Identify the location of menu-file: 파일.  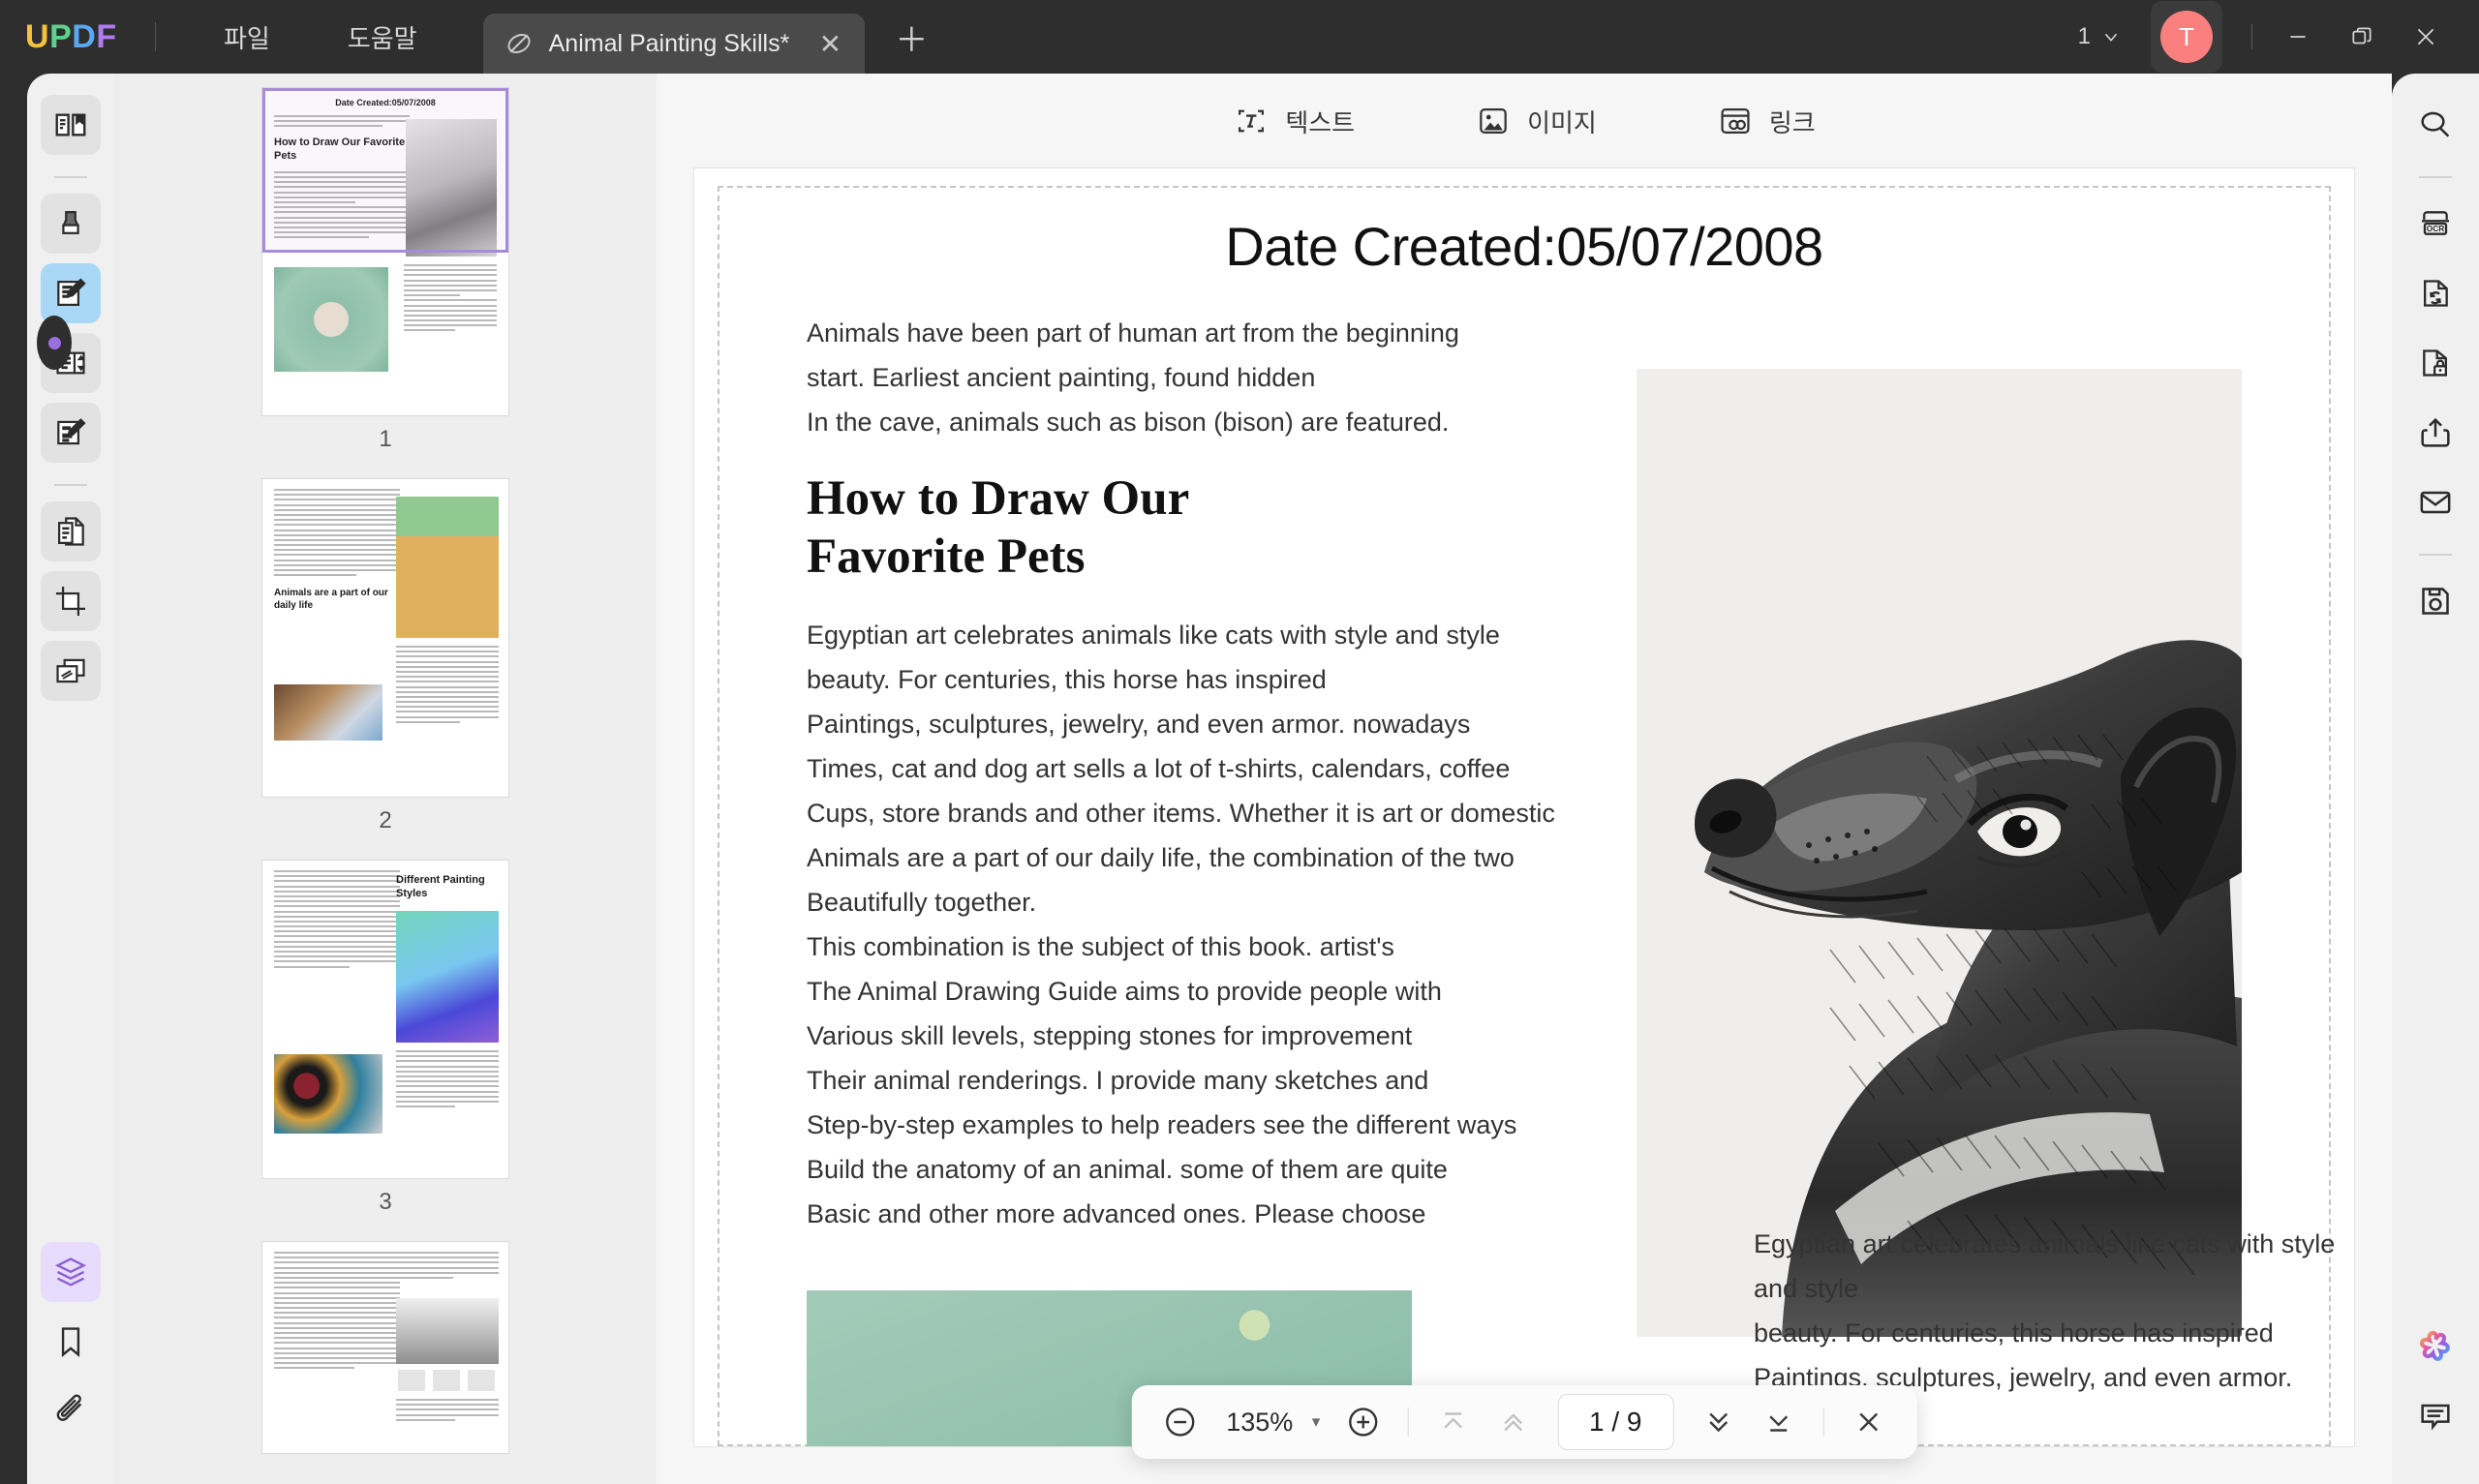
(247, 37).